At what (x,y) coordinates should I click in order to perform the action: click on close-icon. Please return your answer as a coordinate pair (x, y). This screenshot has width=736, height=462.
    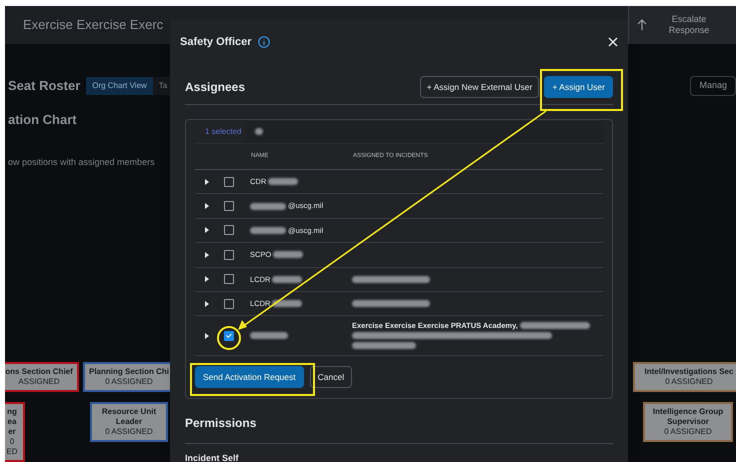
    Looking at the image, I should click on (613, 42).